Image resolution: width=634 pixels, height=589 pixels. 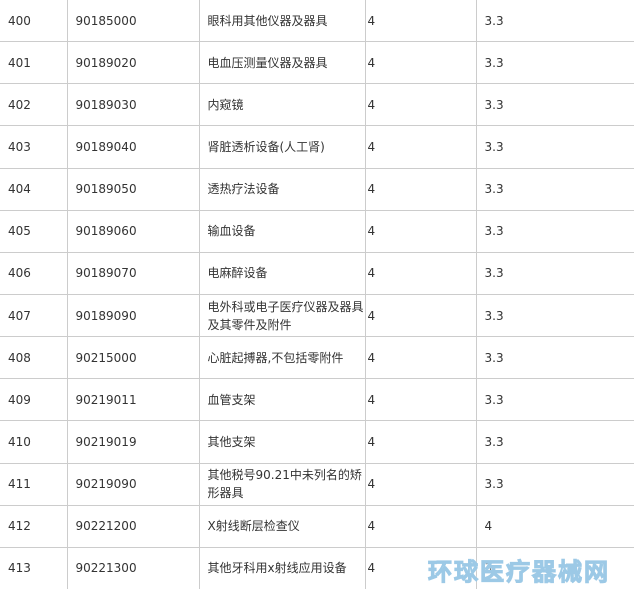 I want to click on row-number-cell: 408, so click(x=34, y=358).